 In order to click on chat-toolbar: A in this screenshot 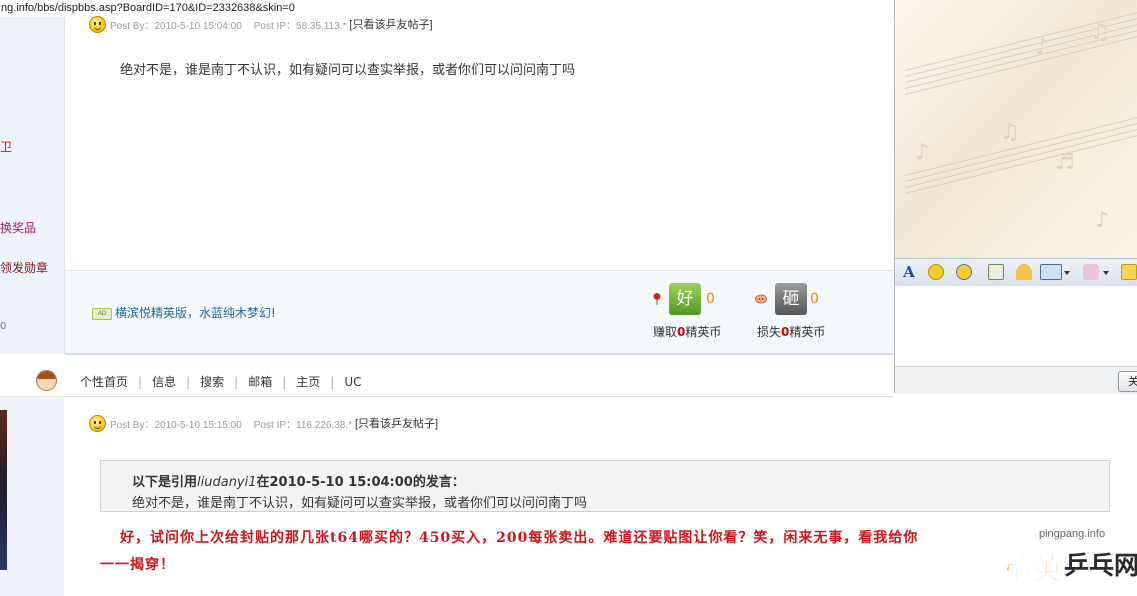, I will do `click(1016, 272)`.